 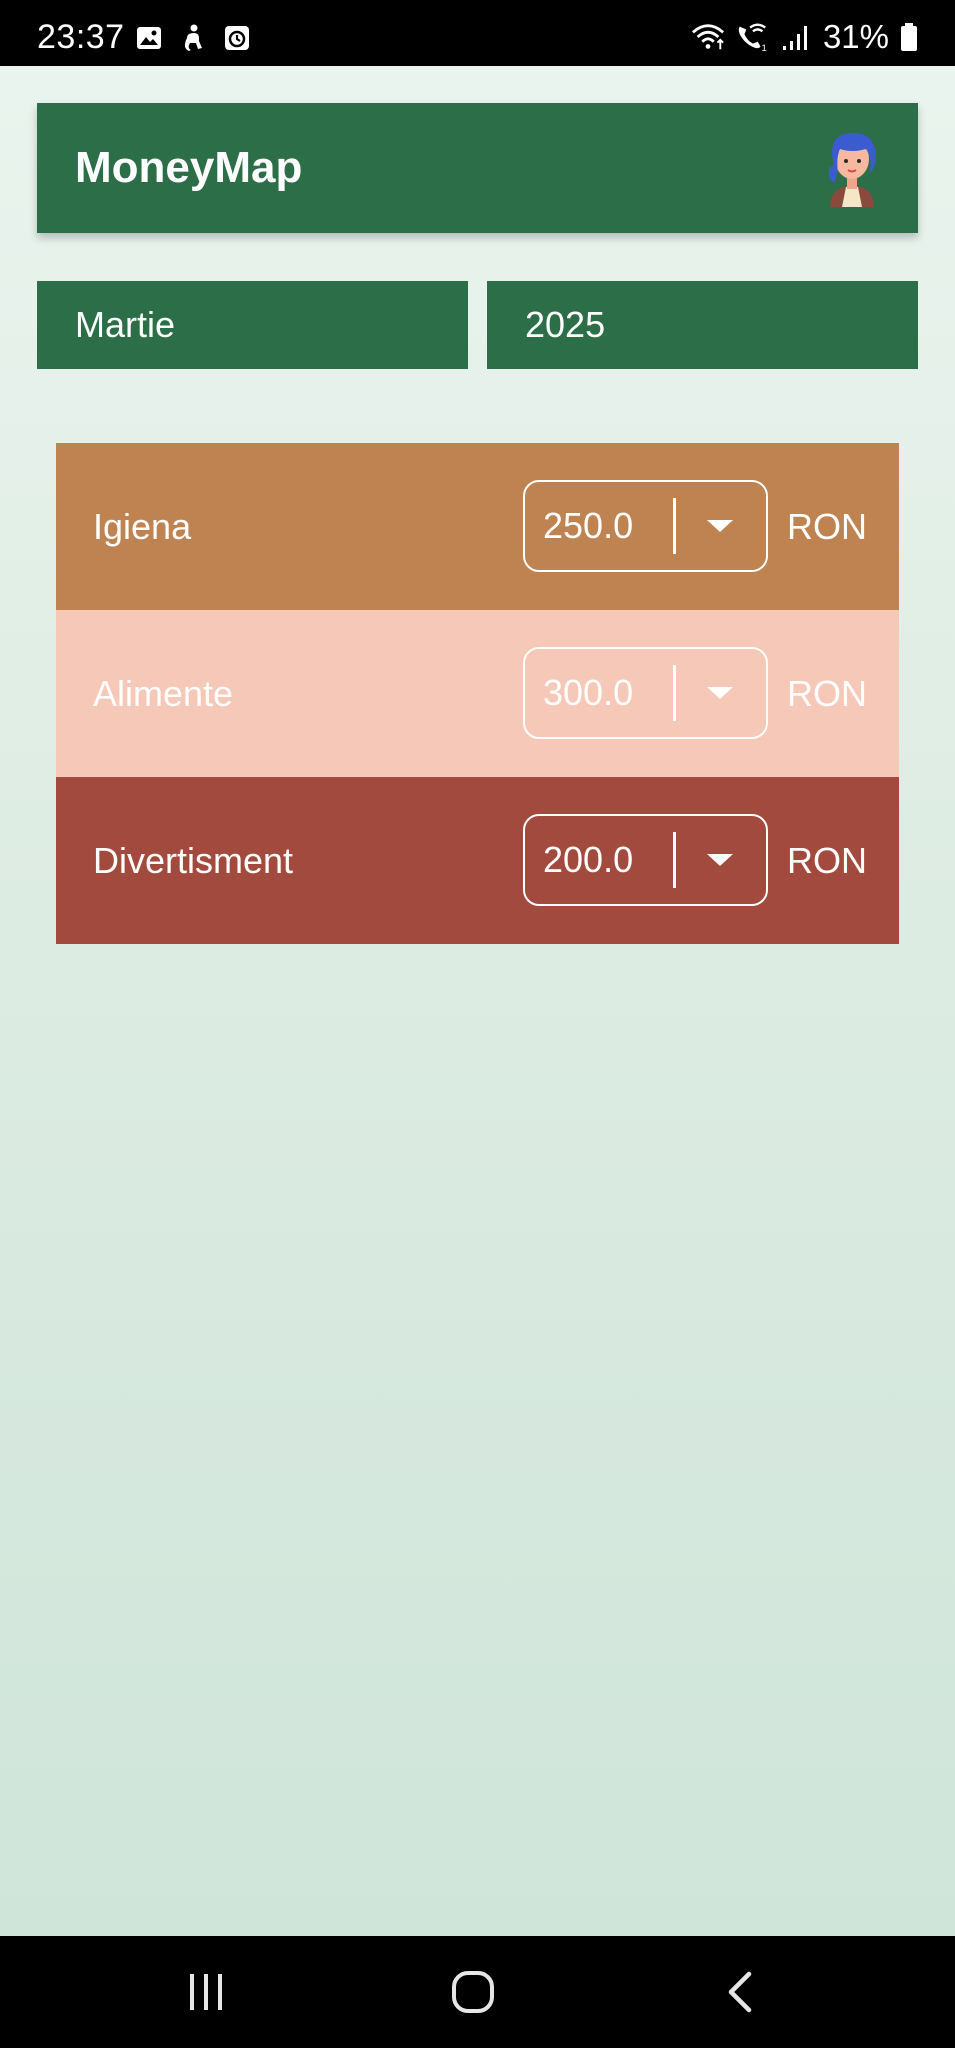 What do you see at coordinates (142, 526) in the screenshot?
I see `budget-category-label: Igiena` at bounding box center [142, 526].